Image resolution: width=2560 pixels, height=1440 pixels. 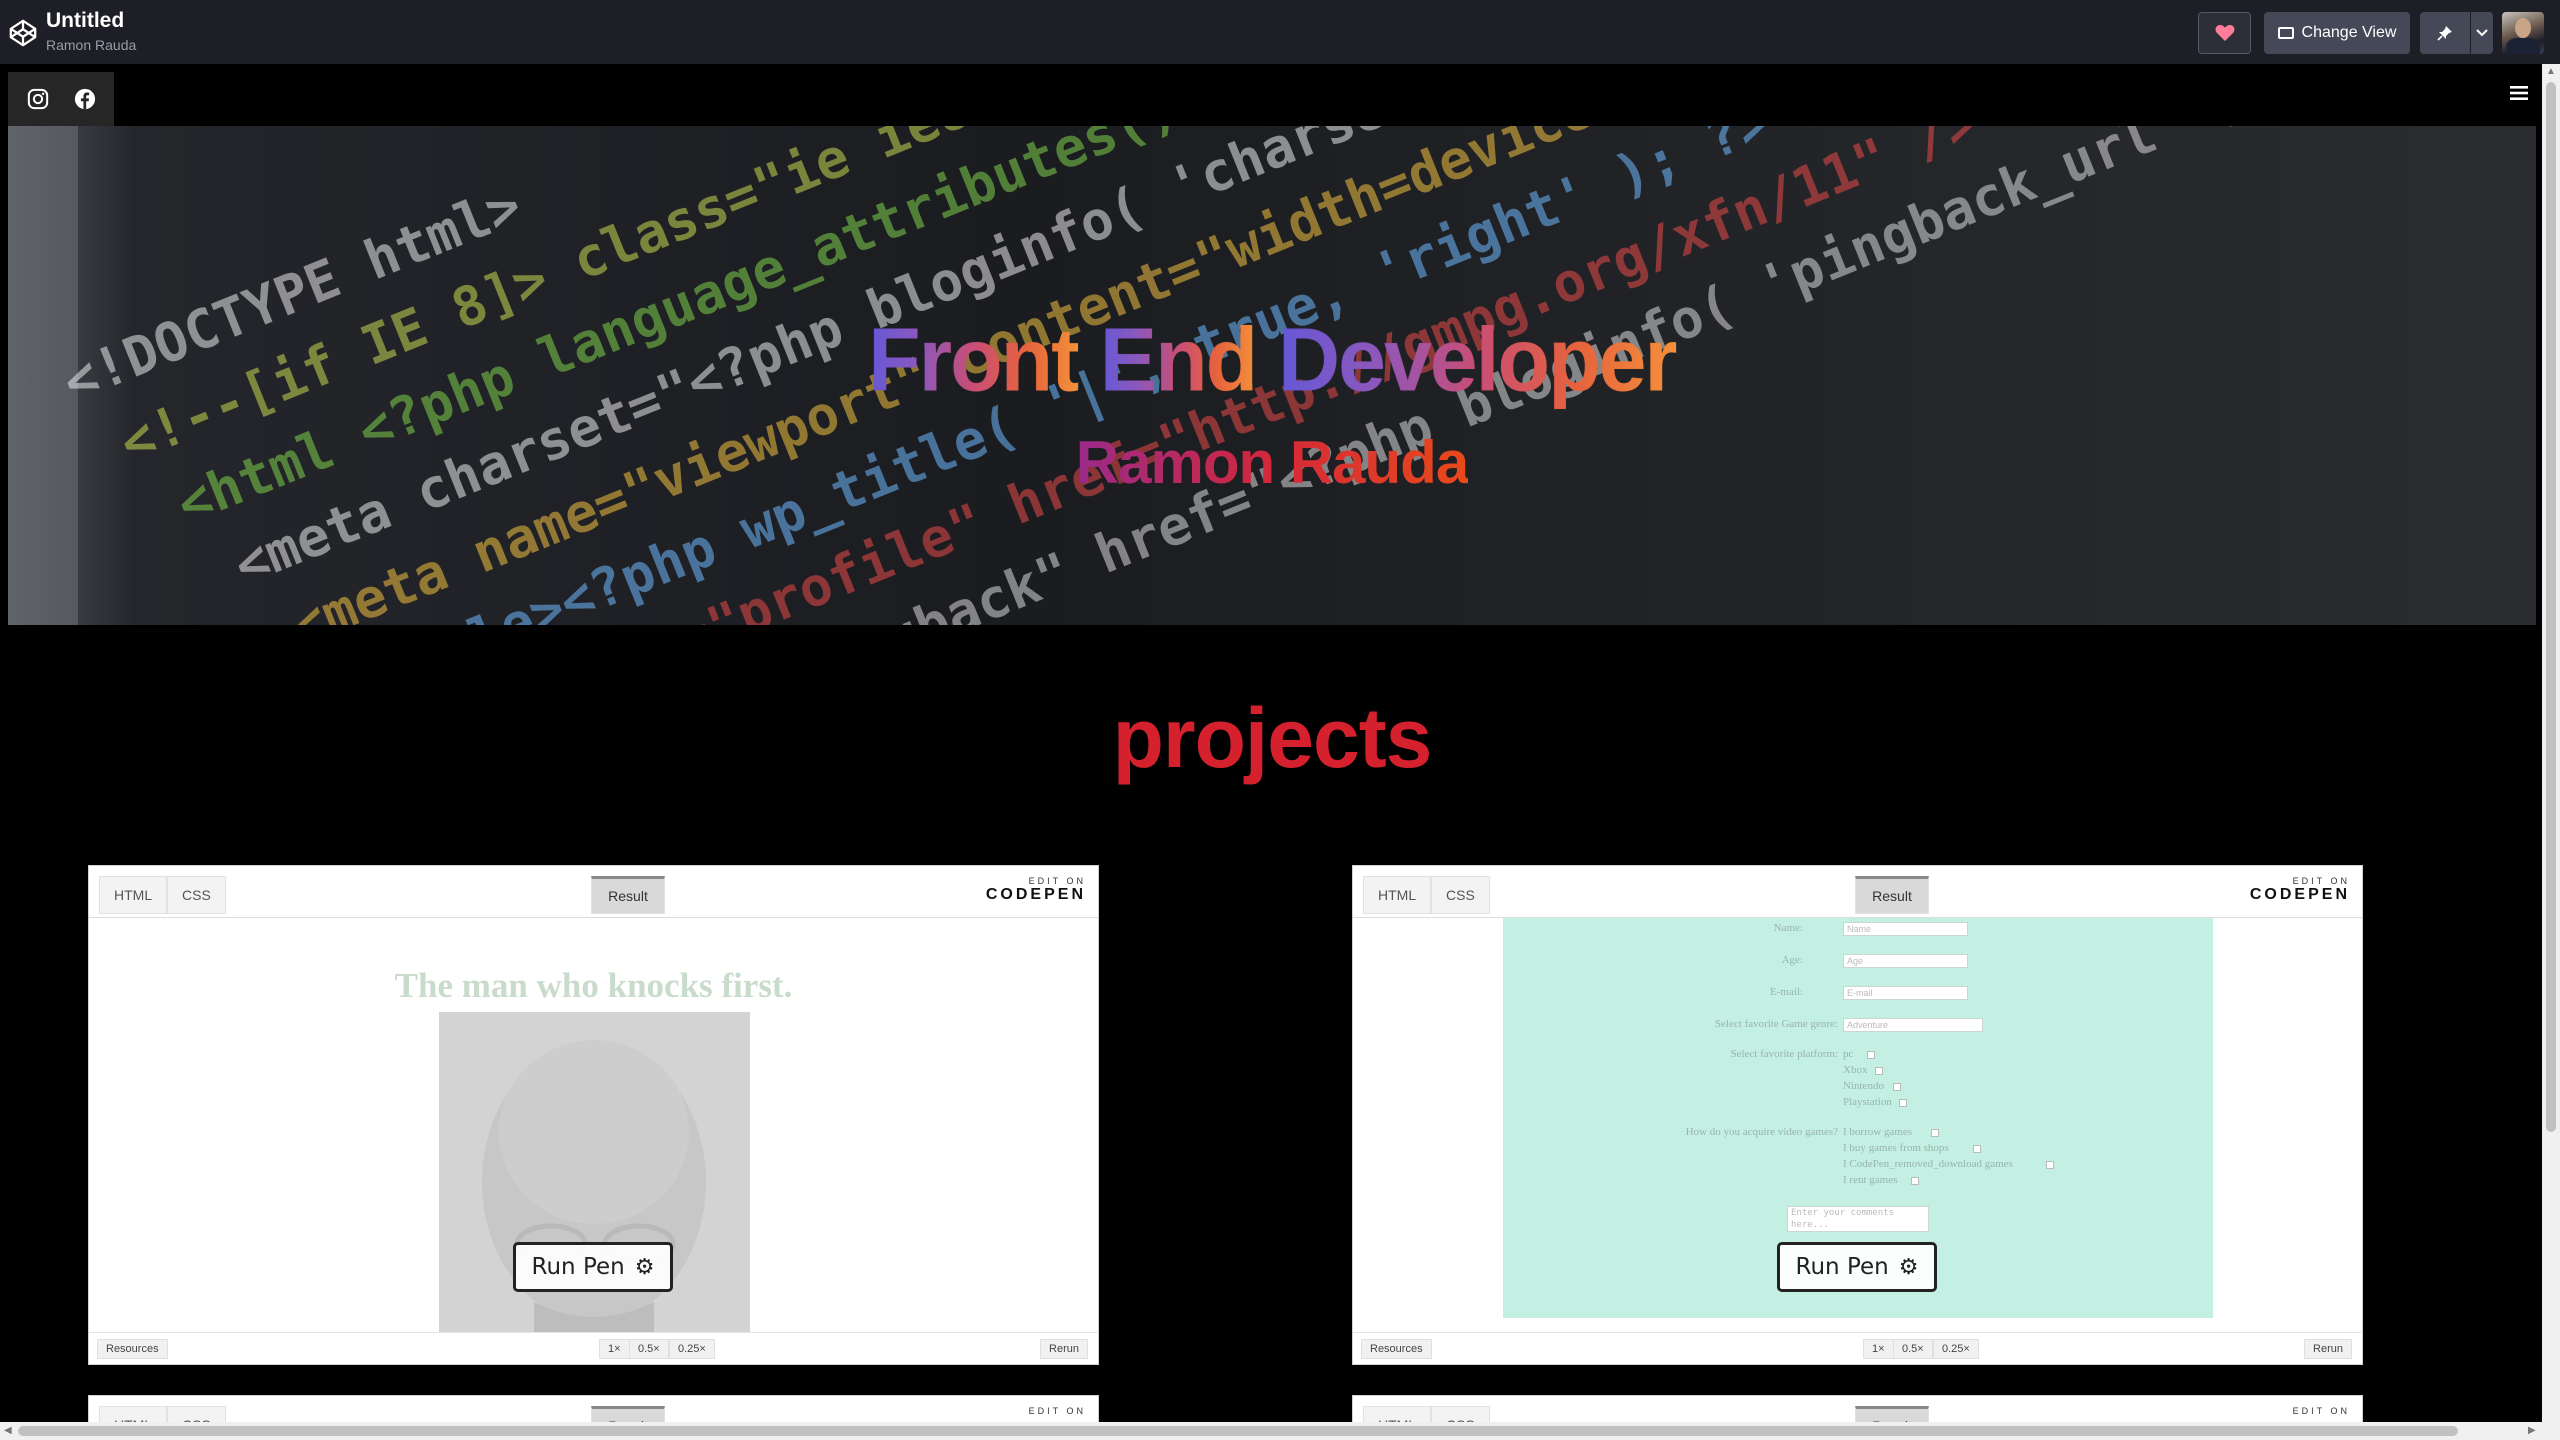 I want to click on horizontal-scrollbar: ◀ ▶, so click(x=1271, y=1431).